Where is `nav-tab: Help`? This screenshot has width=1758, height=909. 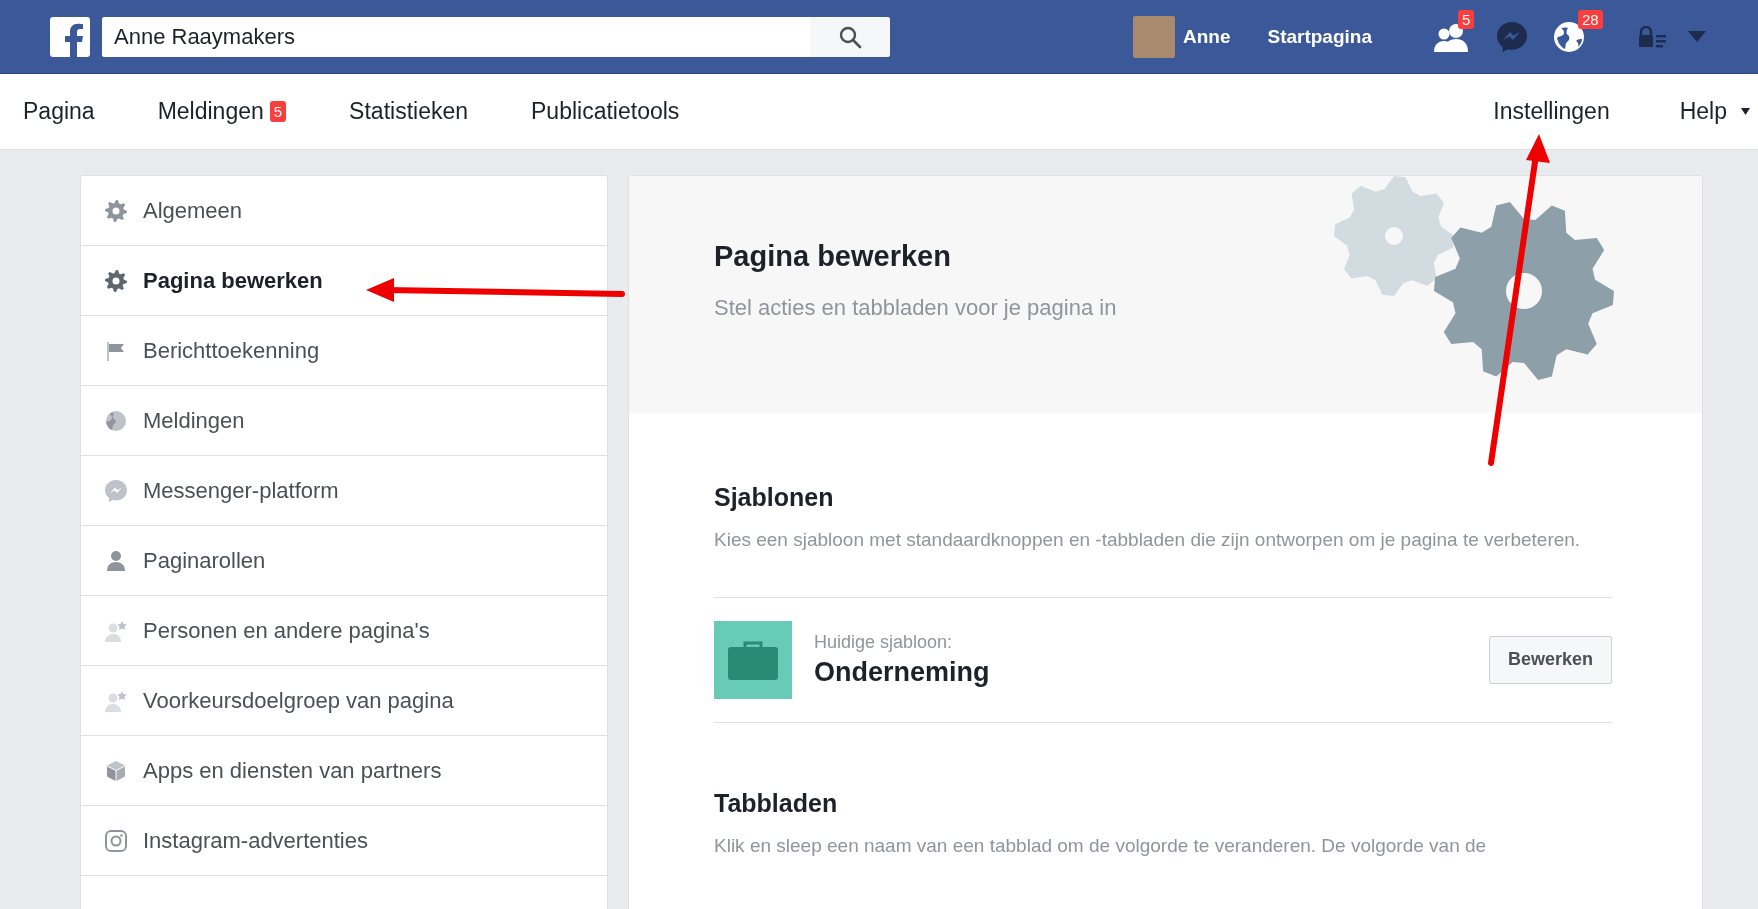
nav-tab: Help is located at coordinates (1714, 111).